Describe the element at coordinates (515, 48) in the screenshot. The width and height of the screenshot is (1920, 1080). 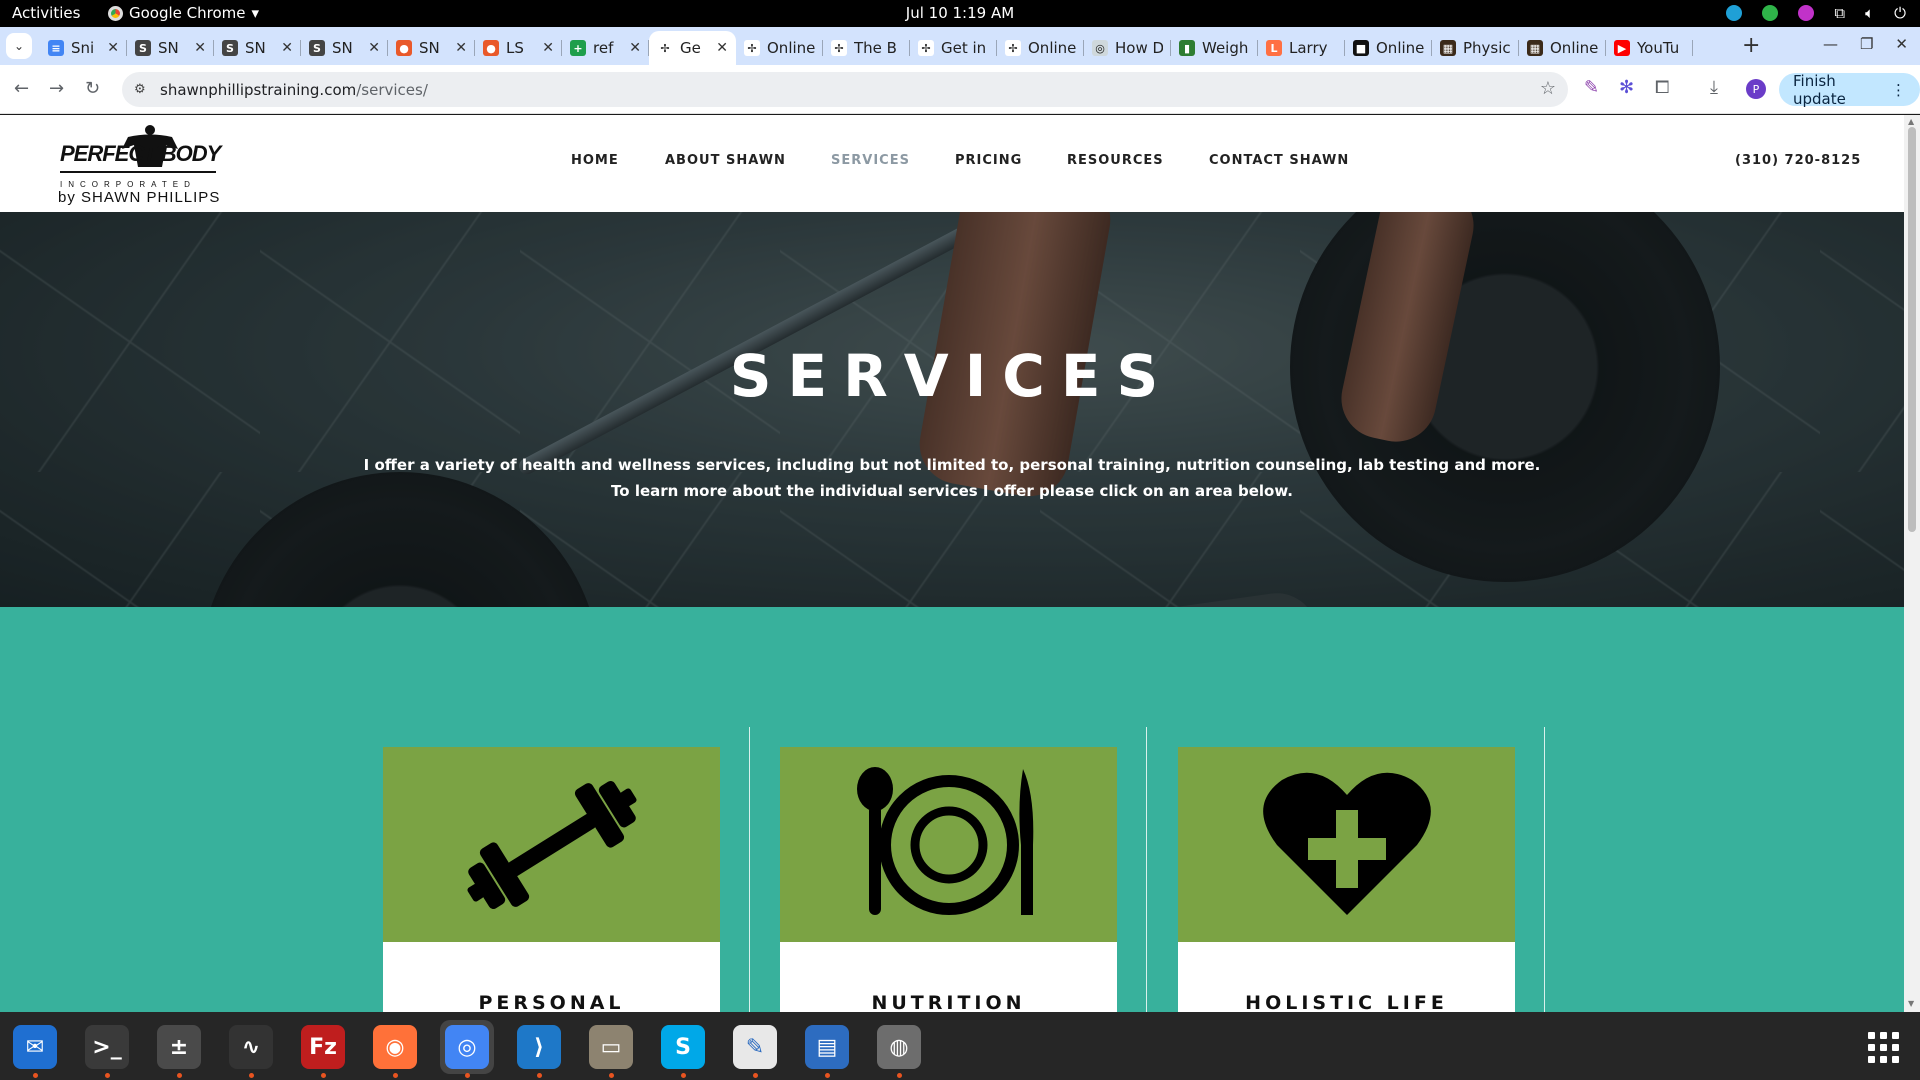
I see `tab-title: LS` at that location.